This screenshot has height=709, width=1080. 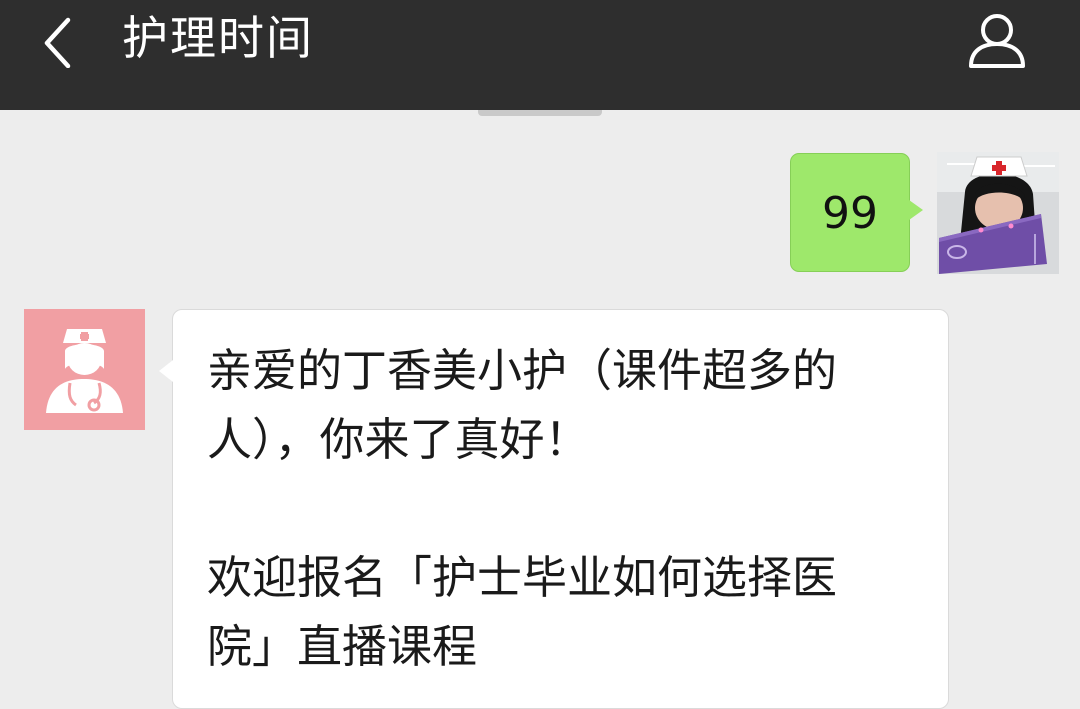 I want to click on chevron-left-icon, so click(x=57, y=43).